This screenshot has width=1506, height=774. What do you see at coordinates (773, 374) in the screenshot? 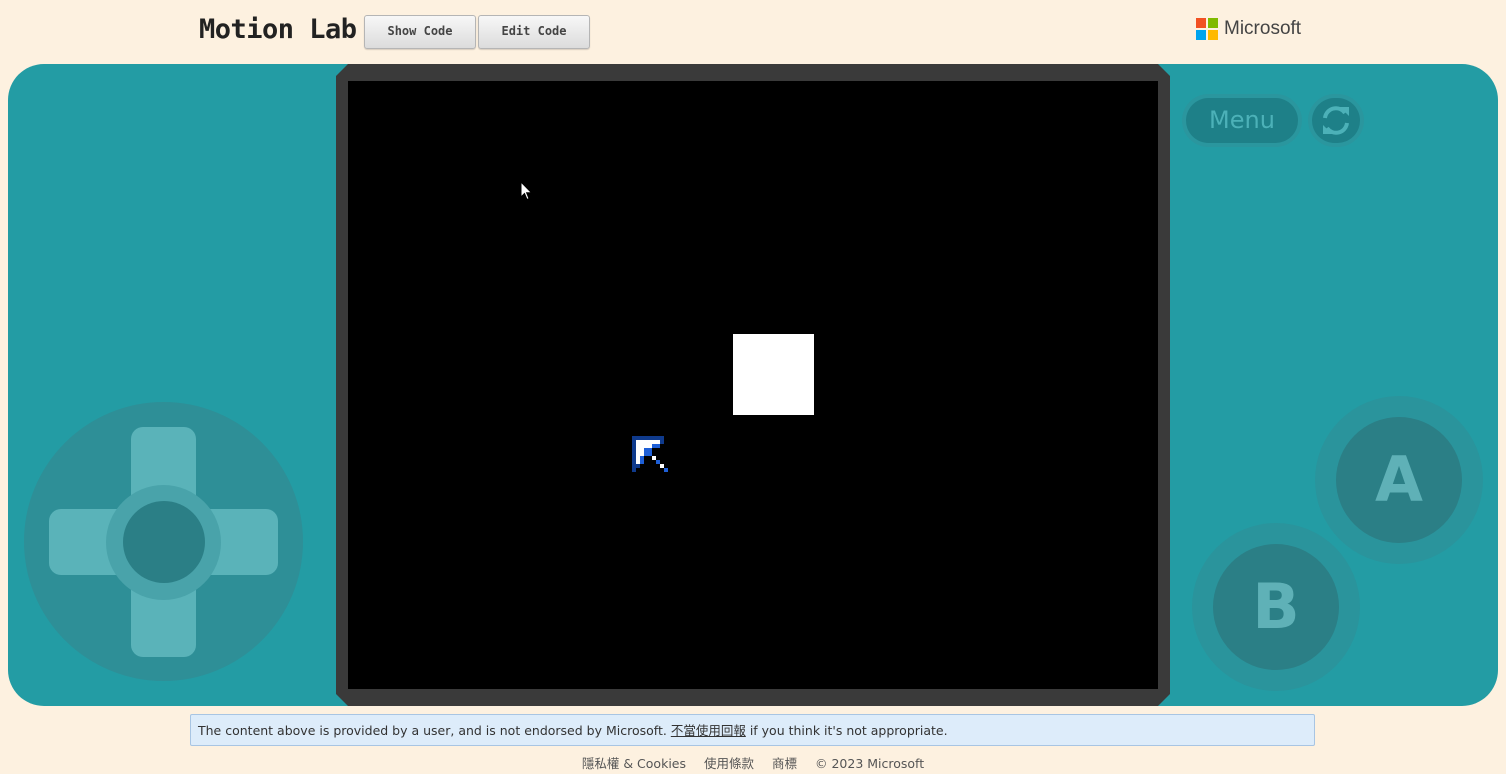
I see `white-square-sprite` at bounding box center [773, 374].